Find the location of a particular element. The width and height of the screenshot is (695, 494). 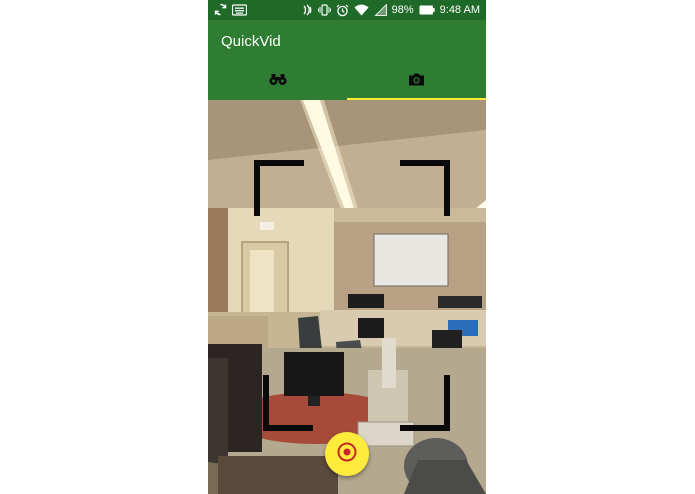

record-icon is located at coordinates (347, 454).